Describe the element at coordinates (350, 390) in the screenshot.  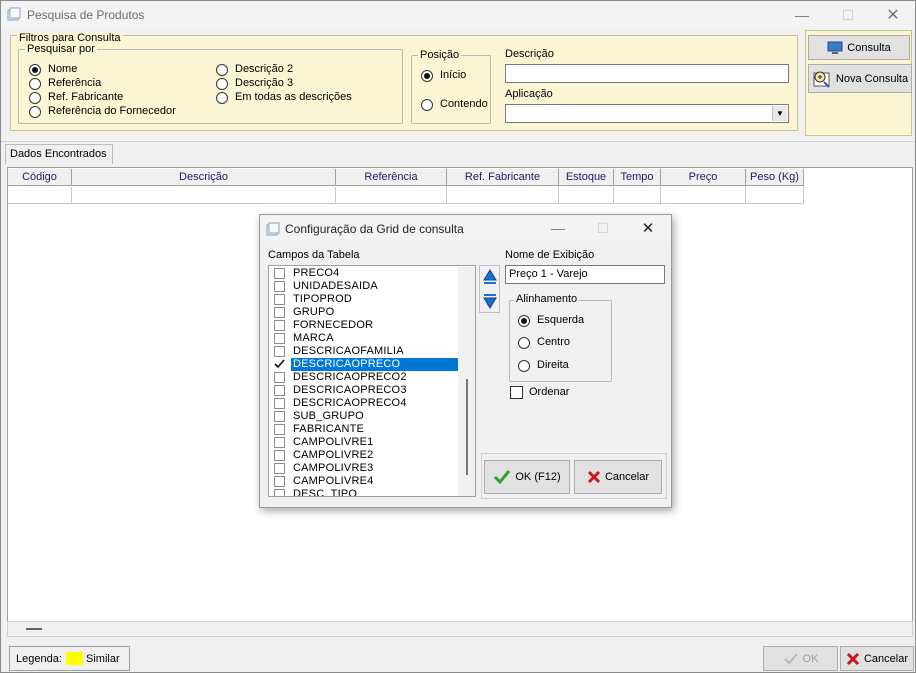
I see `field-name: DESCRICAOPRECO3` at that location.